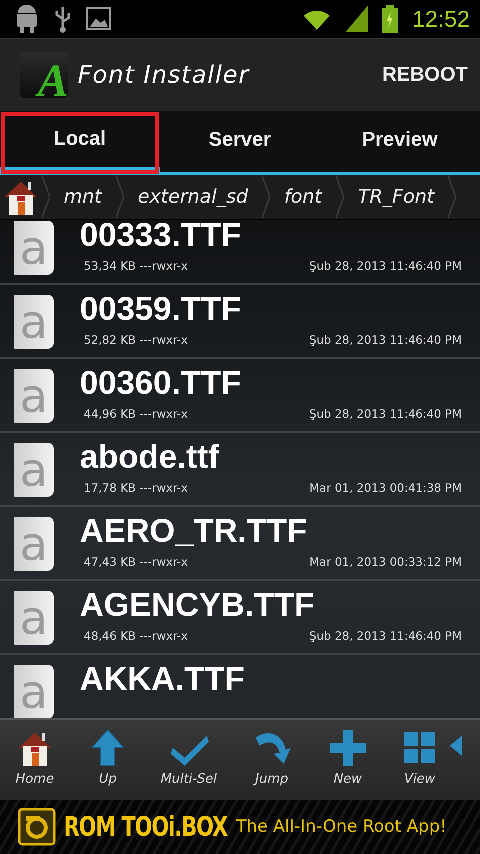  Describe the element at coordinates (108, 748) in the screenshot. I see `up-arrow-icon` at that location.